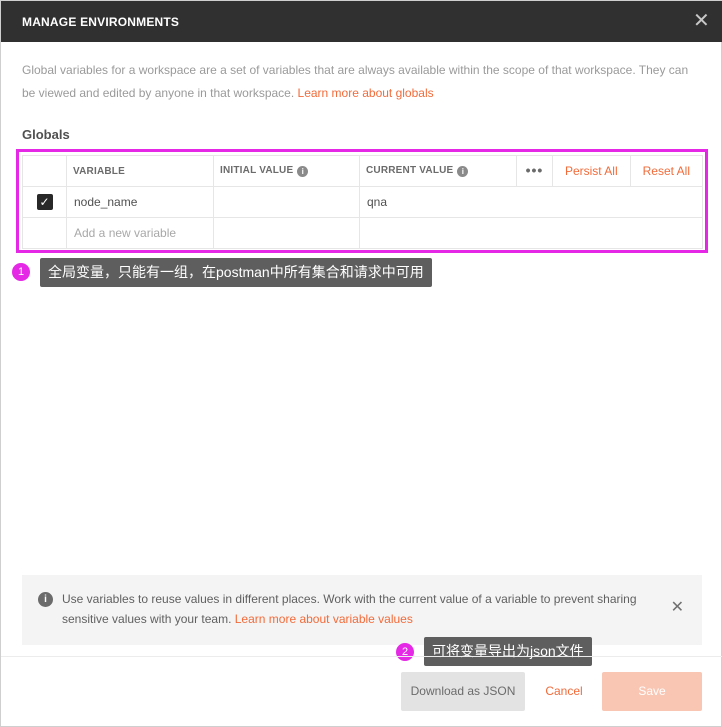 This screenshot has width=722, height=727. What do you see at coordinates (101, 22) in the screenshot?
I see `modal-title: MANAGE ENVIRONMENTS` at bounding box center [101, 22].